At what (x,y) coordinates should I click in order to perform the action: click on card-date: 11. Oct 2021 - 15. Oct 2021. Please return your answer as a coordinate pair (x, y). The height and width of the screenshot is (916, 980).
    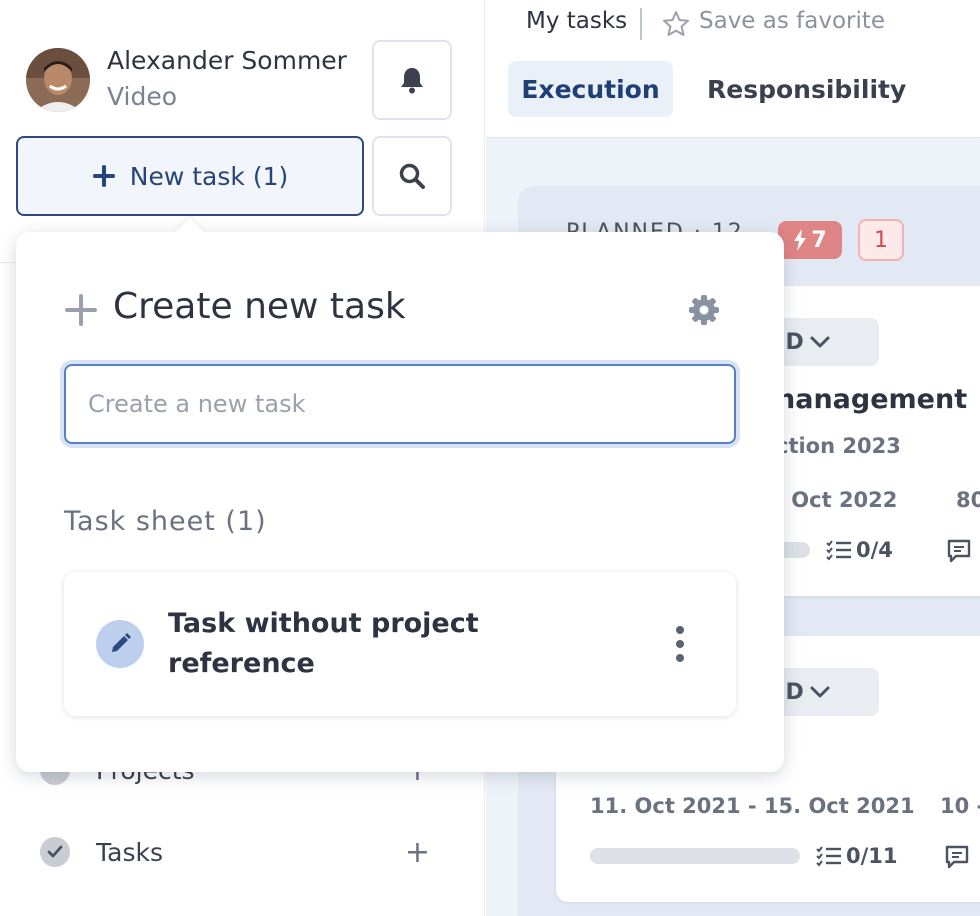
    Looking at the image, I should click on (752, 806).